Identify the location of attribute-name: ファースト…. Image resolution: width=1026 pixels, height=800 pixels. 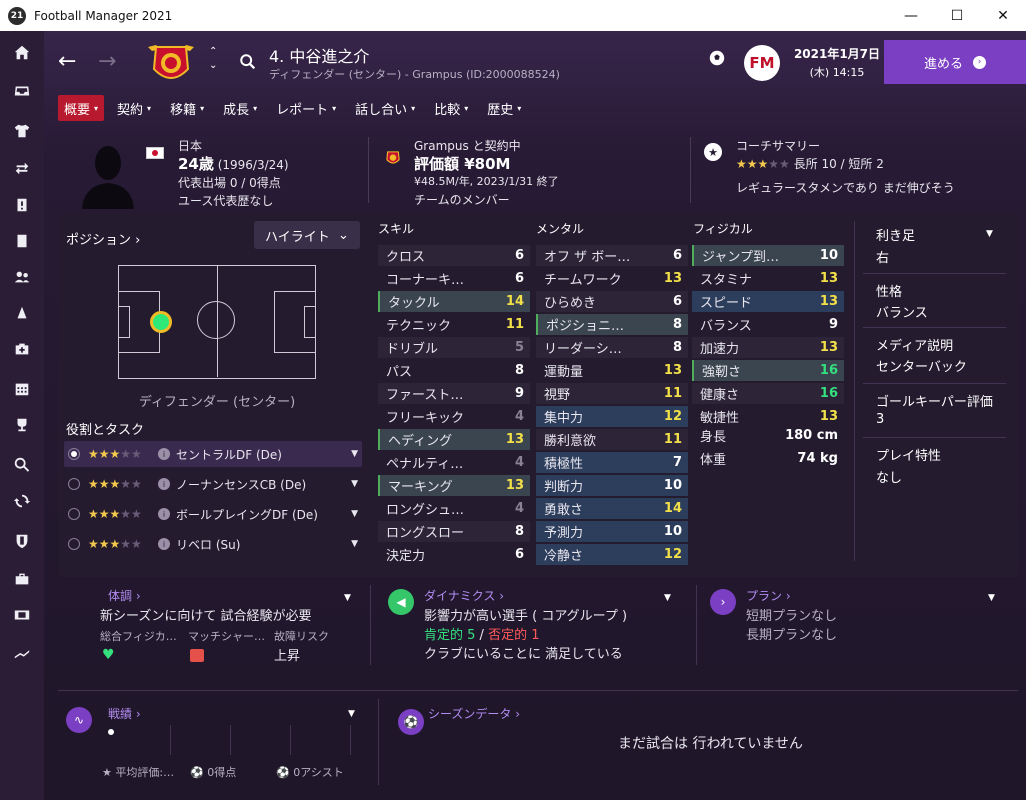
(425, 395).